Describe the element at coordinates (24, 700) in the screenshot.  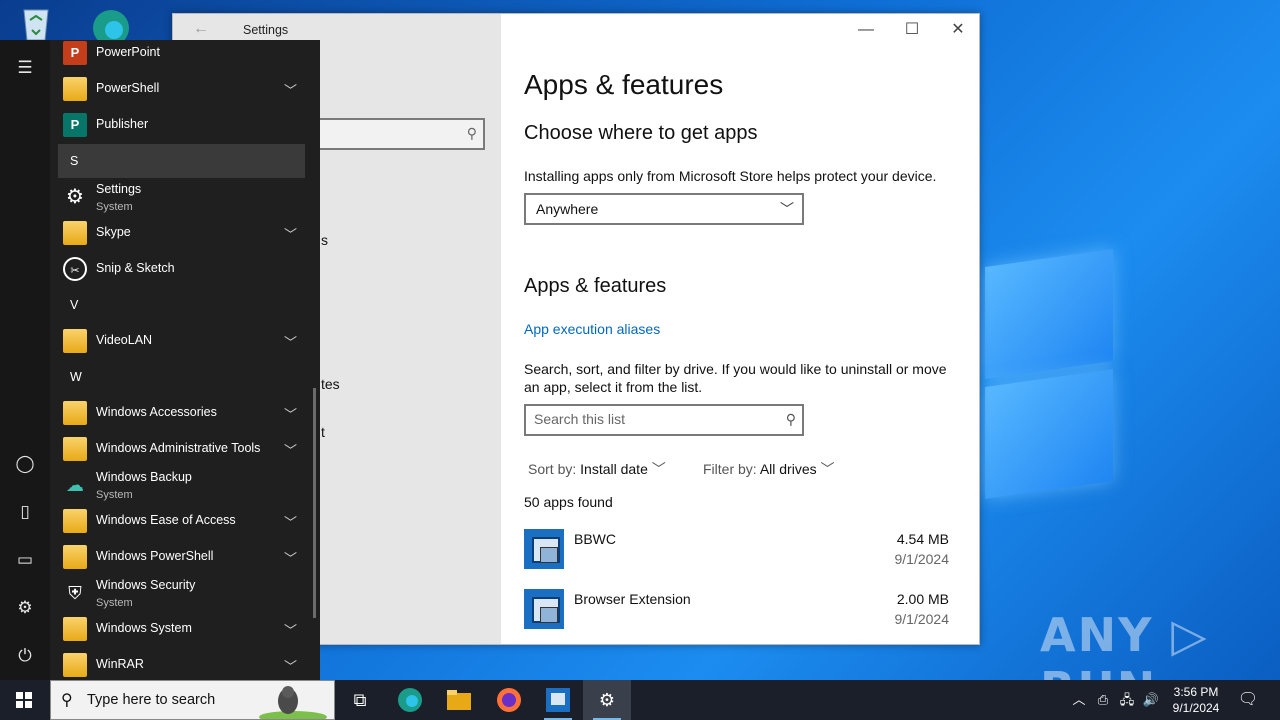
I see `start-button` at that location.